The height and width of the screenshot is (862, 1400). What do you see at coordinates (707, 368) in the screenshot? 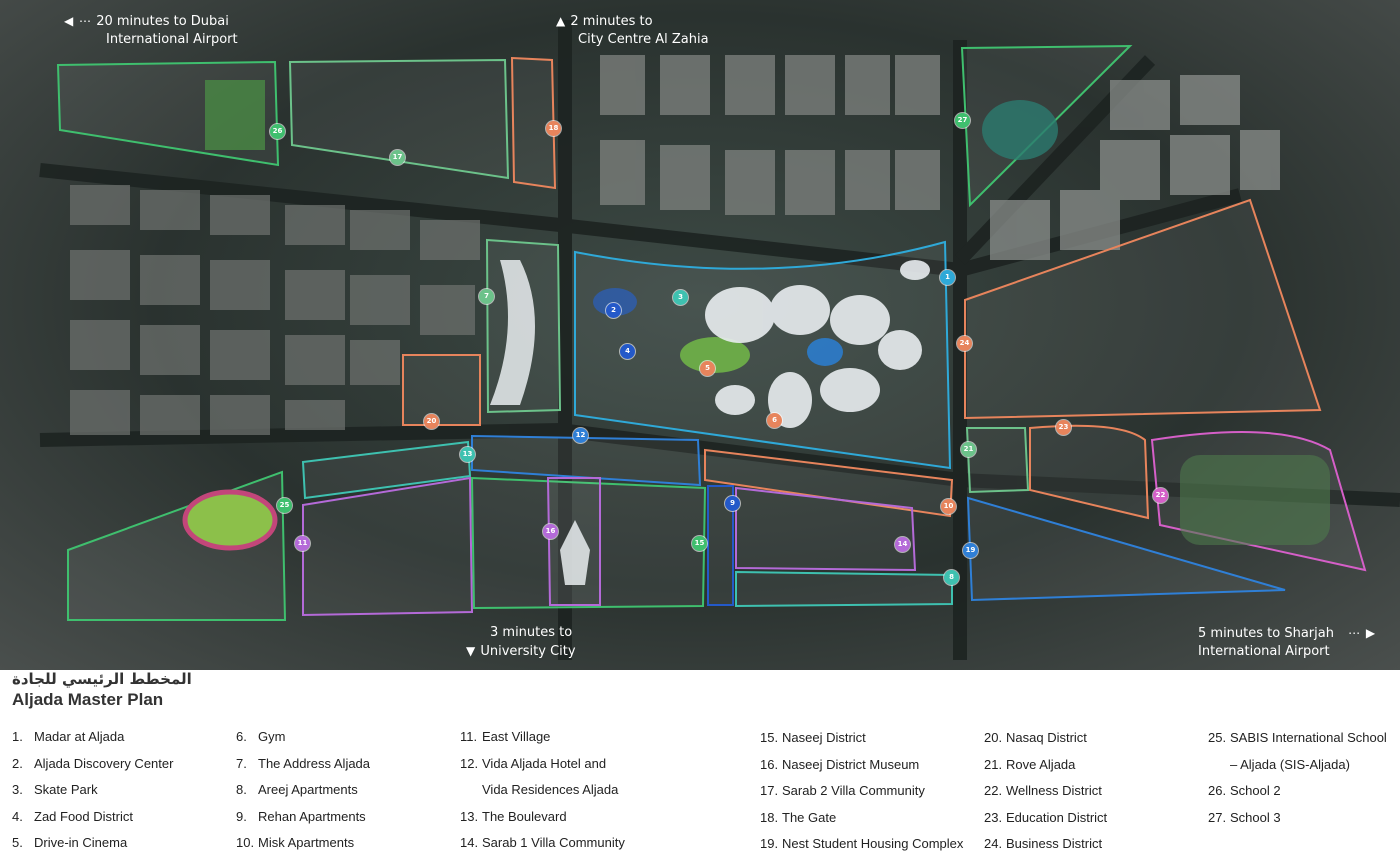
I see `zone-marker-5: 5` at bounding box center [707, 368].